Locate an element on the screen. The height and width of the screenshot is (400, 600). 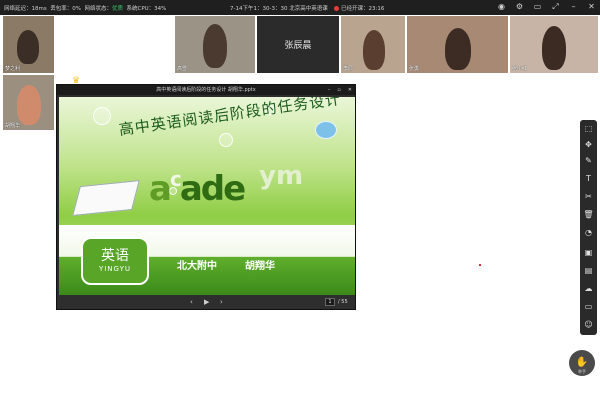
decorative-letters-ym: ym is located at coordinates (281, 176).